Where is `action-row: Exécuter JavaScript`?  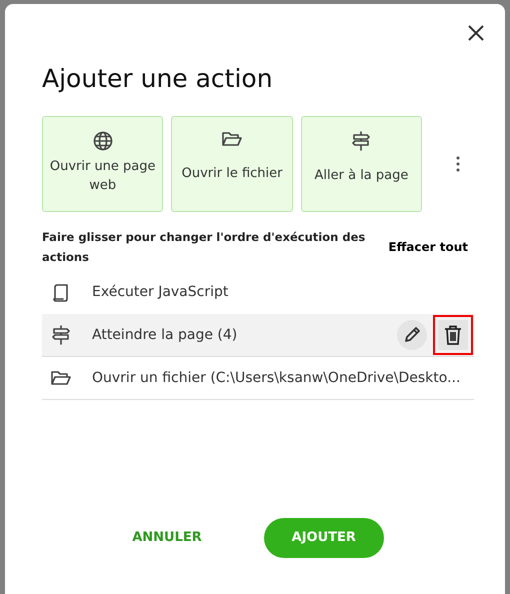 action-row: Exécuter JavaScript is located at coordinates (258, 292).